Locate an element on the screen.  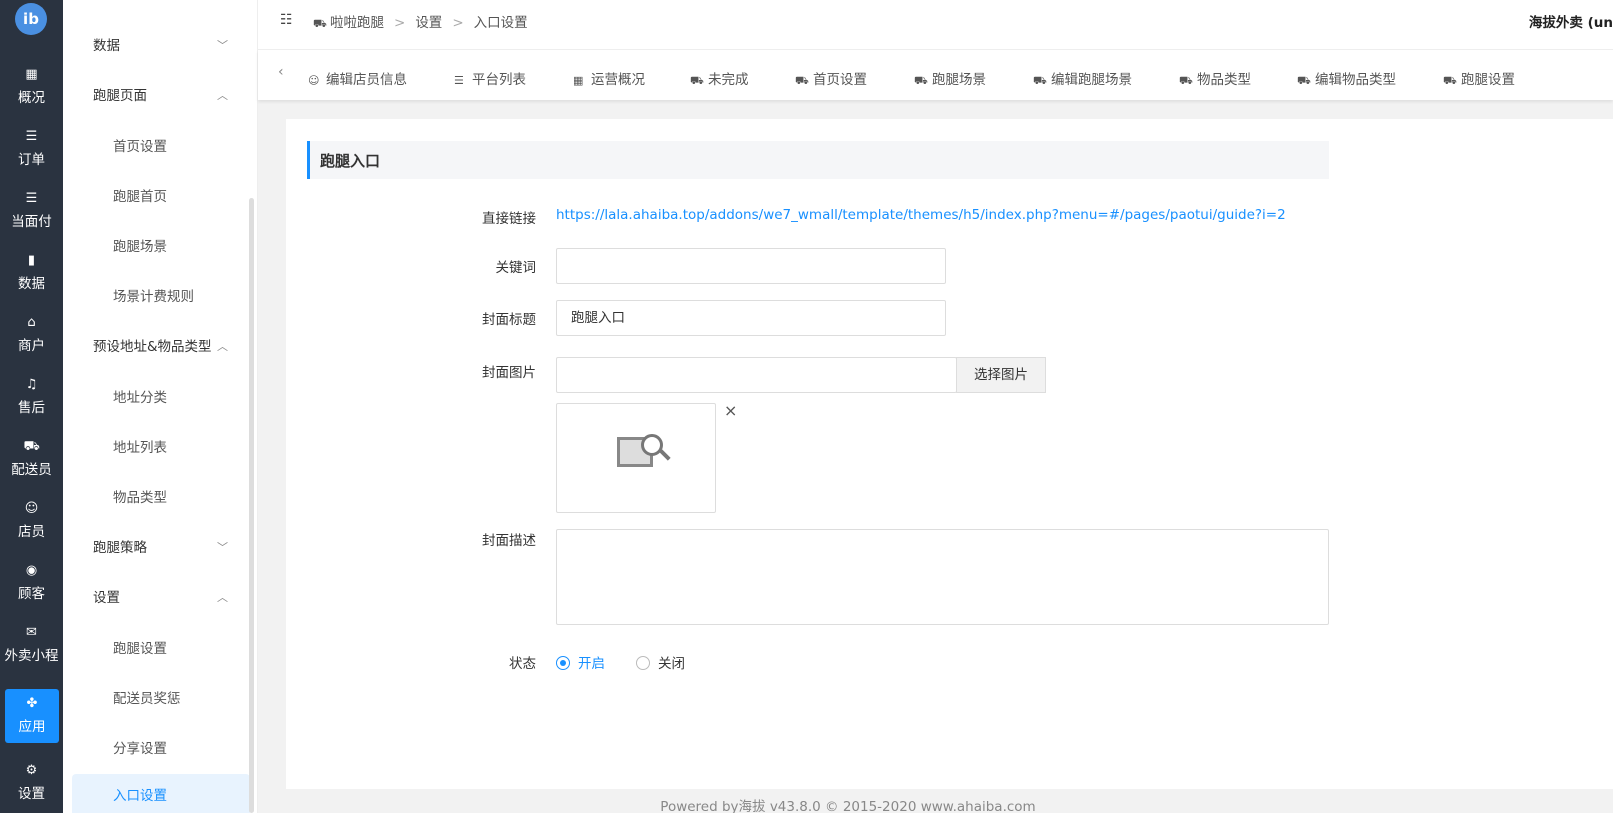
rail-item-facepay: ☰ 当面付 is located at coordinates (31, 211).